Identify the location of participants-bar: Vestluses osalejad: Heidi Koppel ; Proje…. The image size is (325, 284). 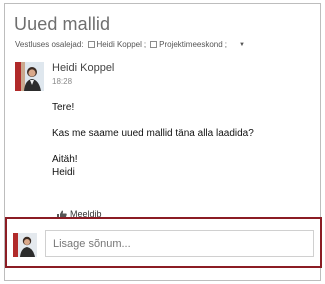
(130, 44).